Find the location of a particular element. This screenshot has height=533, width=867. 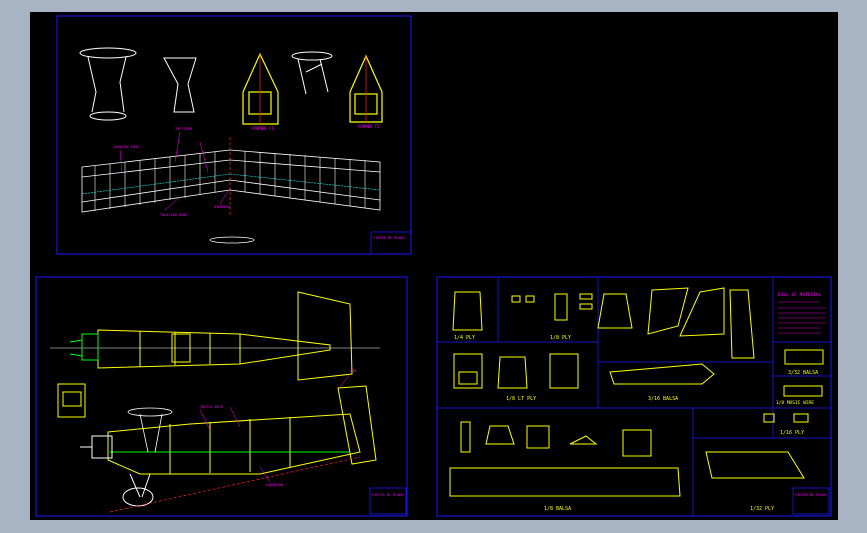

label-balsa-18: 1/8 BALSA is located at coordinates (557, 509).